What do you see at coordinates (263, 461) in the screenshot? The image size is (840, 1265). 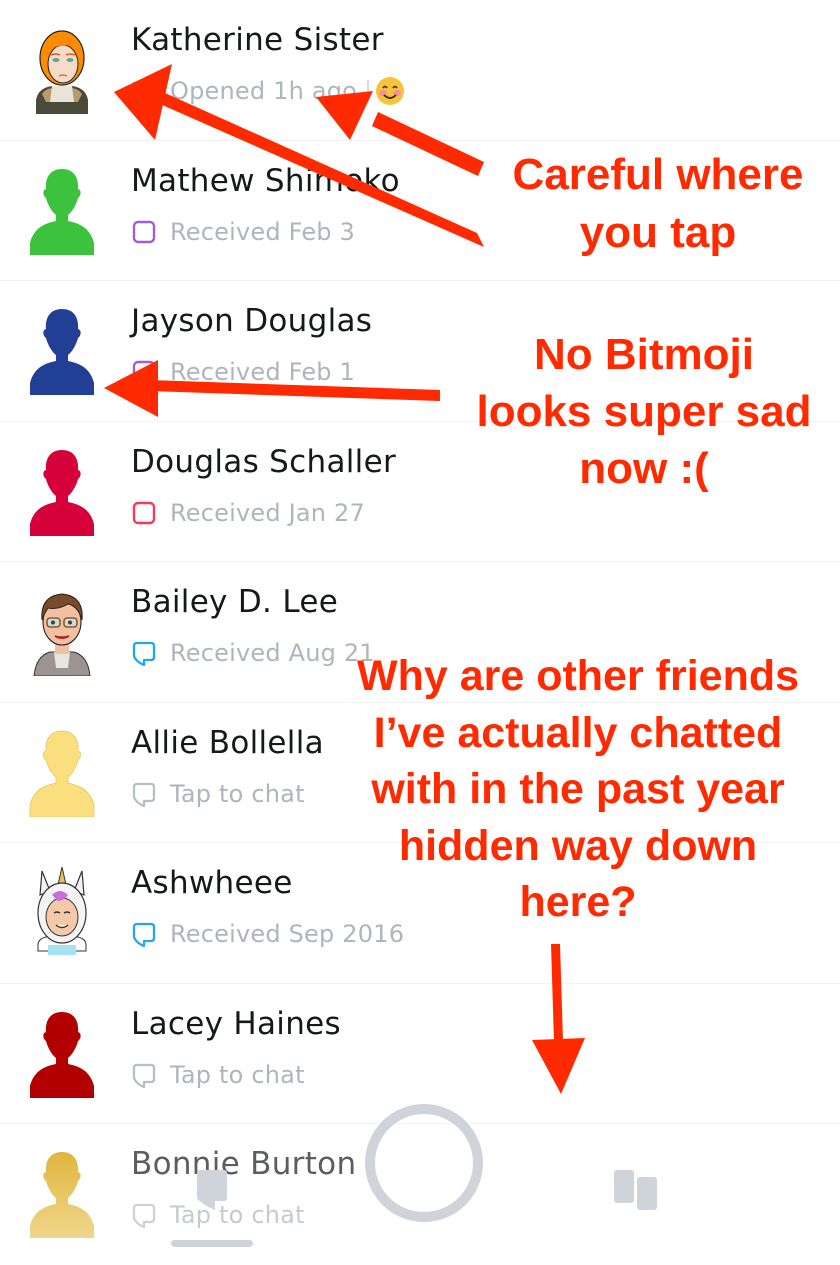 I see `friend-name: Douglas Schaller` at bounding box center [263, 461].